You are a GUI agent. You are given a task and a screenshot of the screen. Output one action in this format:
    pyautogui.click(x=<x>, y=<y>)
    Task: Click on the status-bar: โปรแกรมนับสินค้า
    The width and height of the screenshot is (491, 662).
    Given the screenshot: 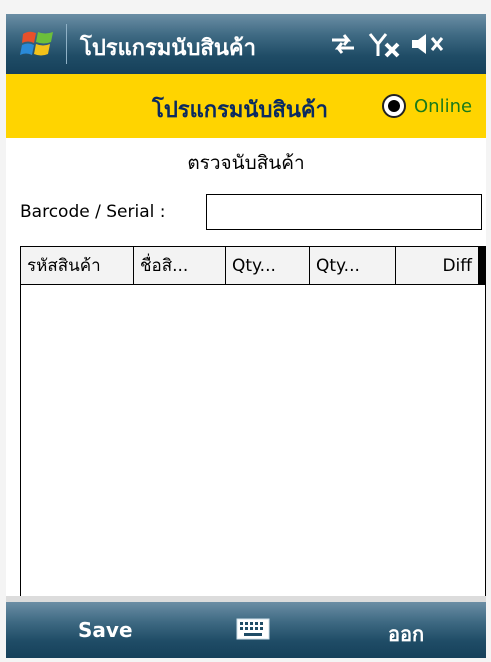 What is the action you would take?
    pyautogui.click(x=246, y=44)
    